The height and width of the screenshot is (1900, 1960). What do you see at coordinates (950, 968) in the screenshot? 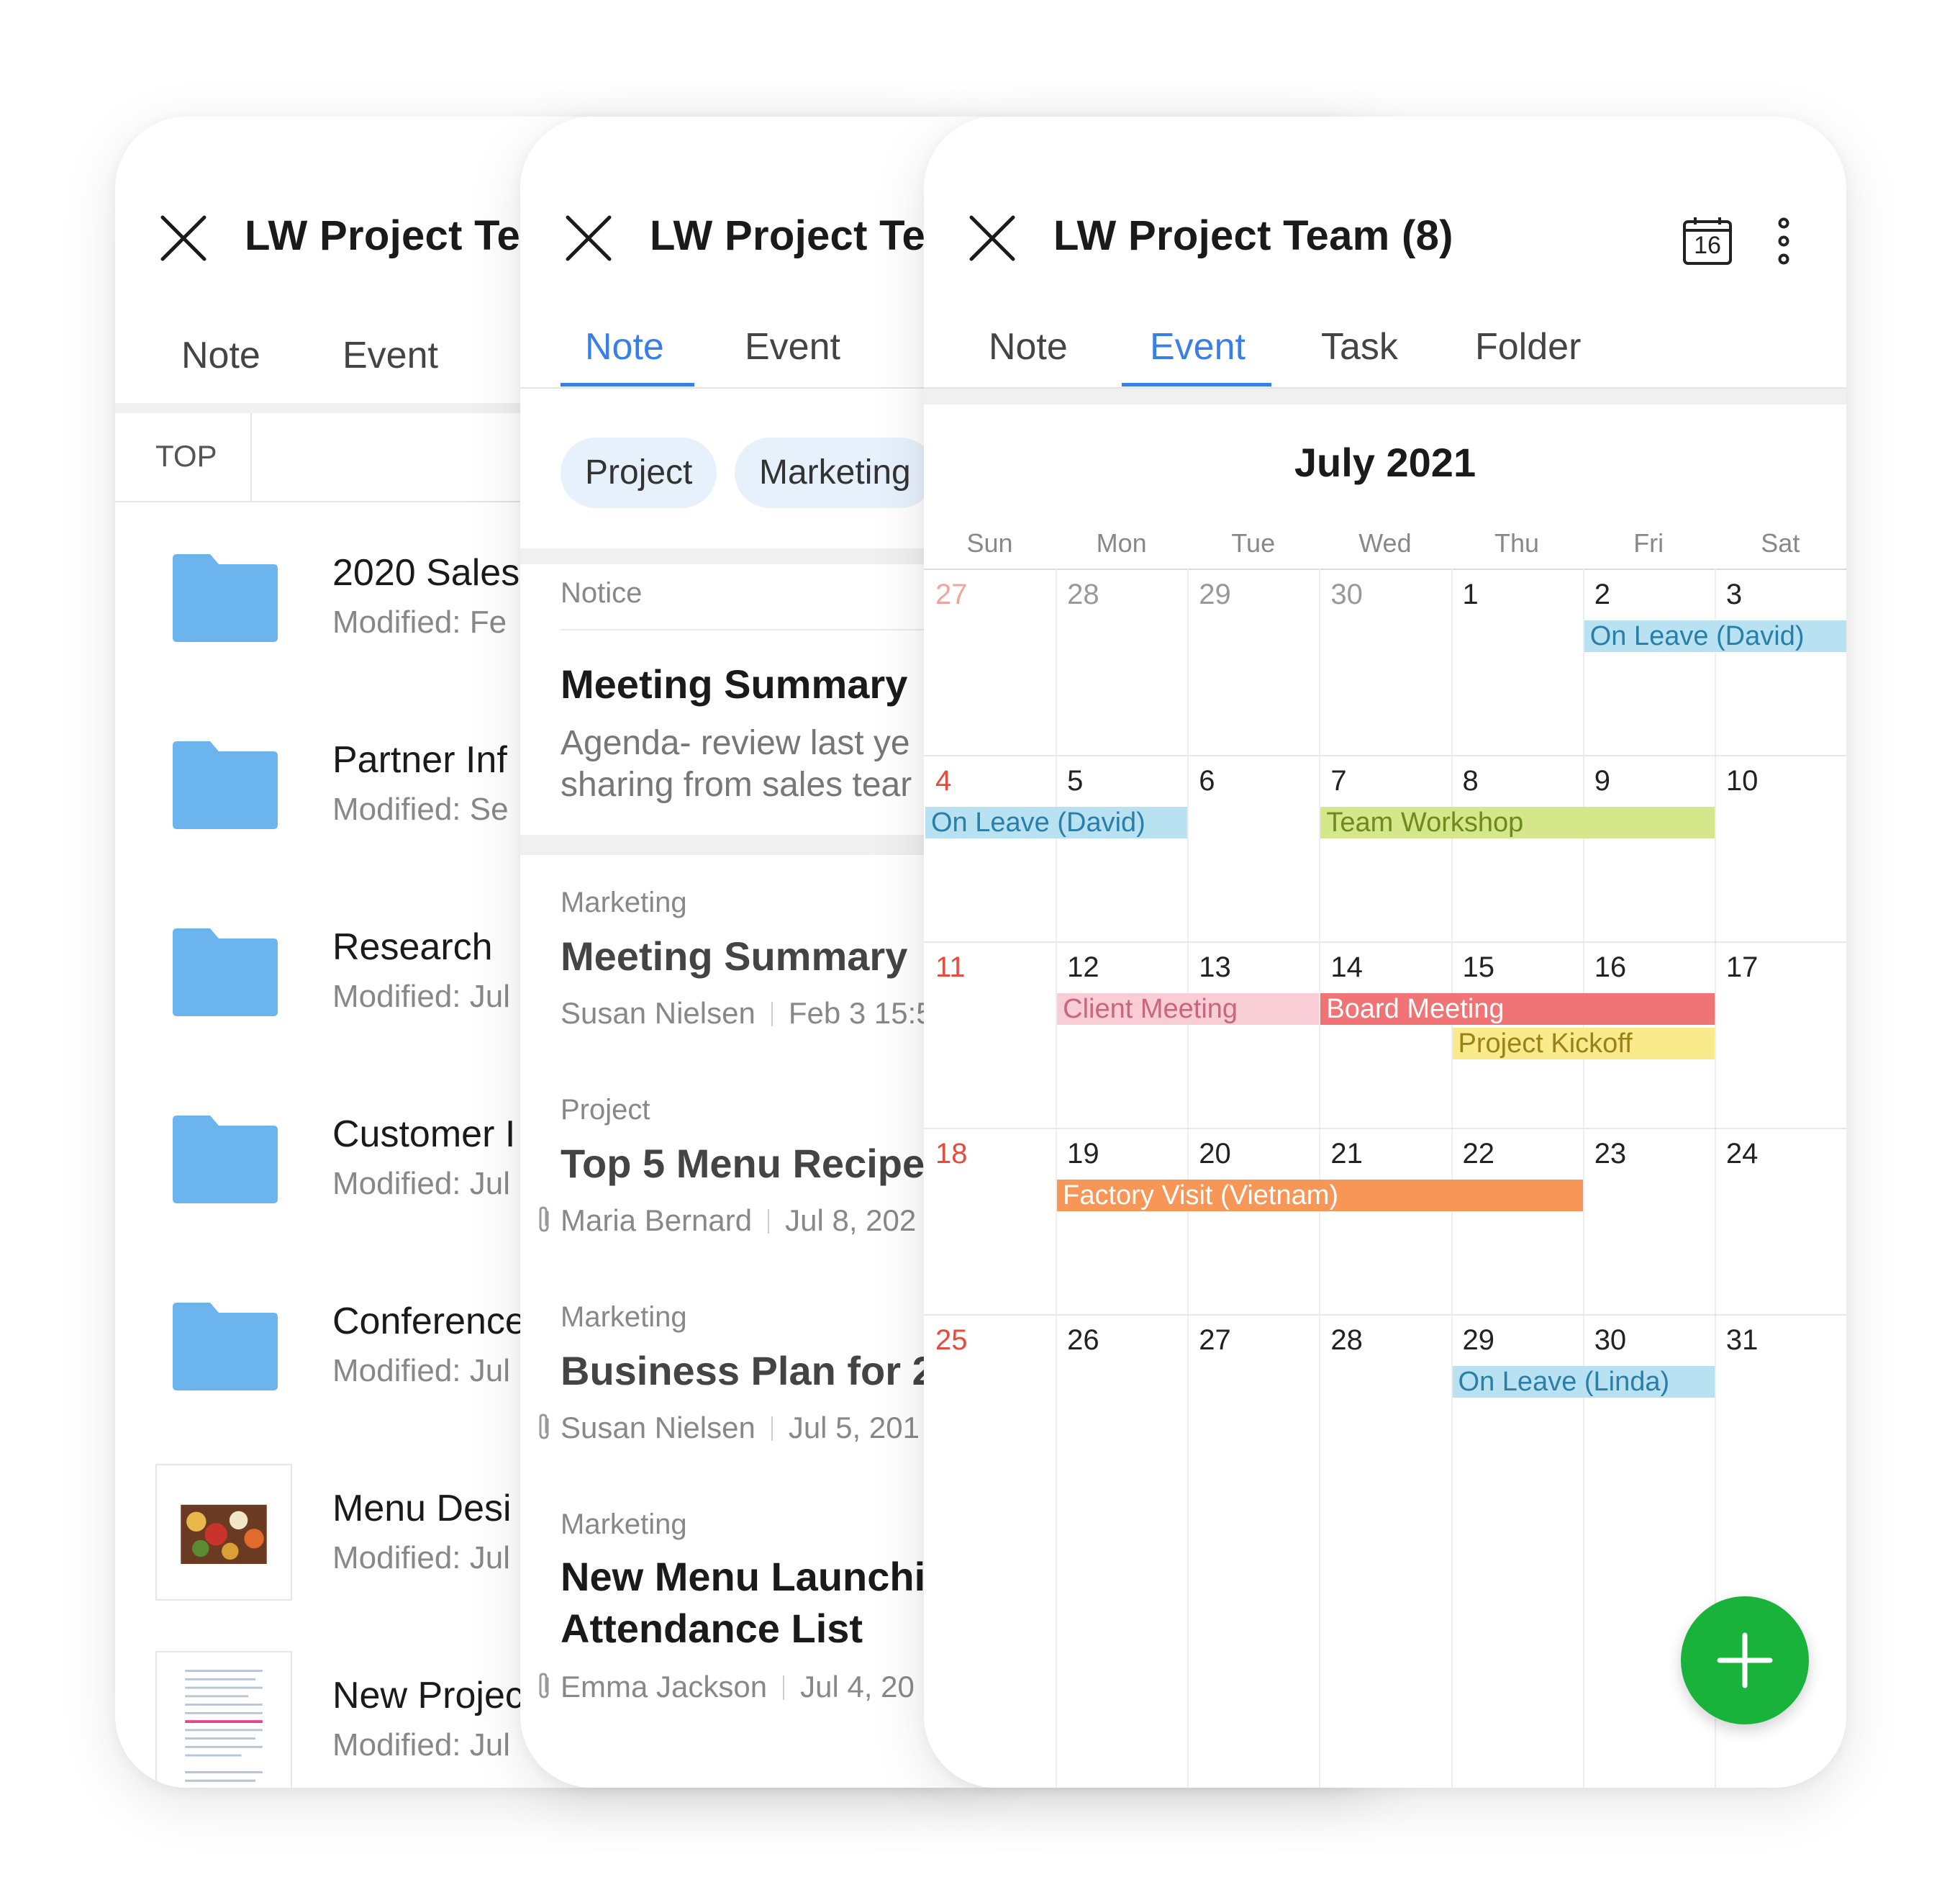
I see `calendar-day: 11` at bounding box center [950, 968].